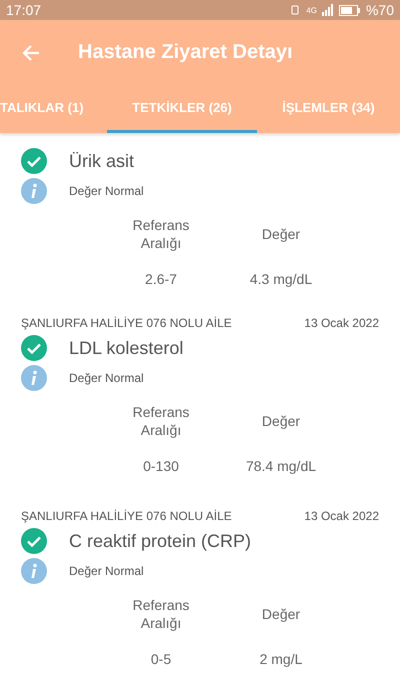  Describe the element at coordinates (281, 466) in the screenshot. I see `result-value: 78.4 mg/dL` at that location.